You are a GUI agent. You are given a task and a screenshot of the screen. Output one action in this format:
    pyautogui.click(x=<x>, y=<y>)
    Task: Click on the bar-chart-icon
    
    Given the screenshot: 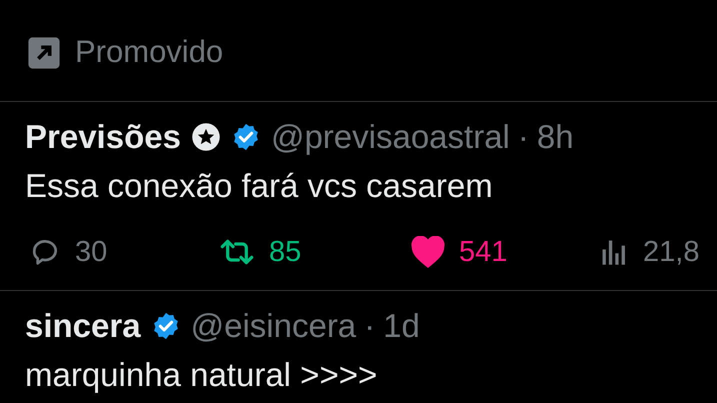 What is the action you would take?
    pyautogui.click(x=614, y=252)
    